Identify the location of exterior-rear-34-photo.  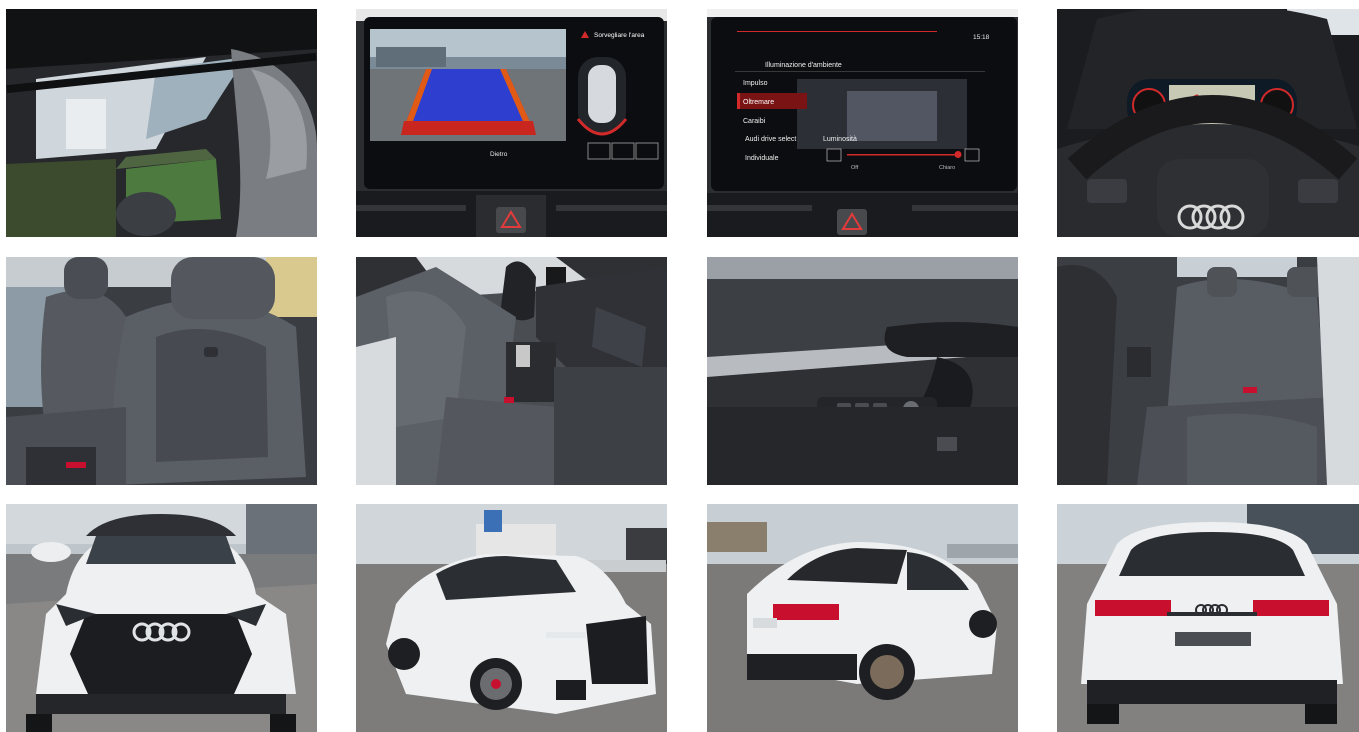
(862, 618).